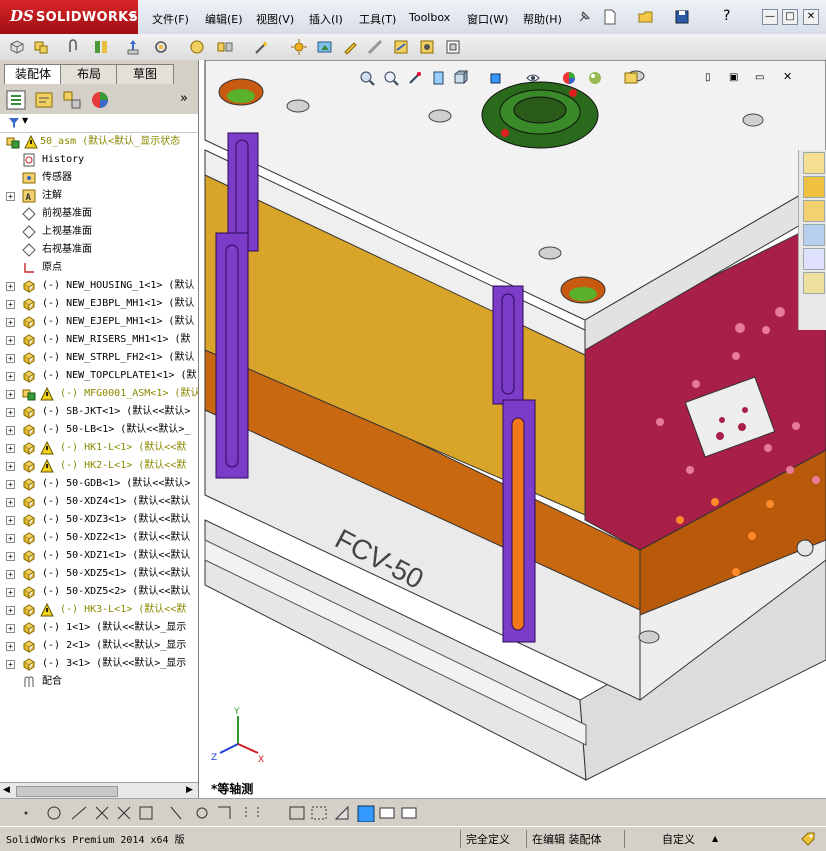 The width and height of the screenshot is (826, 851). What do you see at coordinates (261, 47) in the screenshot?
I see `magic-wand-icon` at bounding box center [261, 47].